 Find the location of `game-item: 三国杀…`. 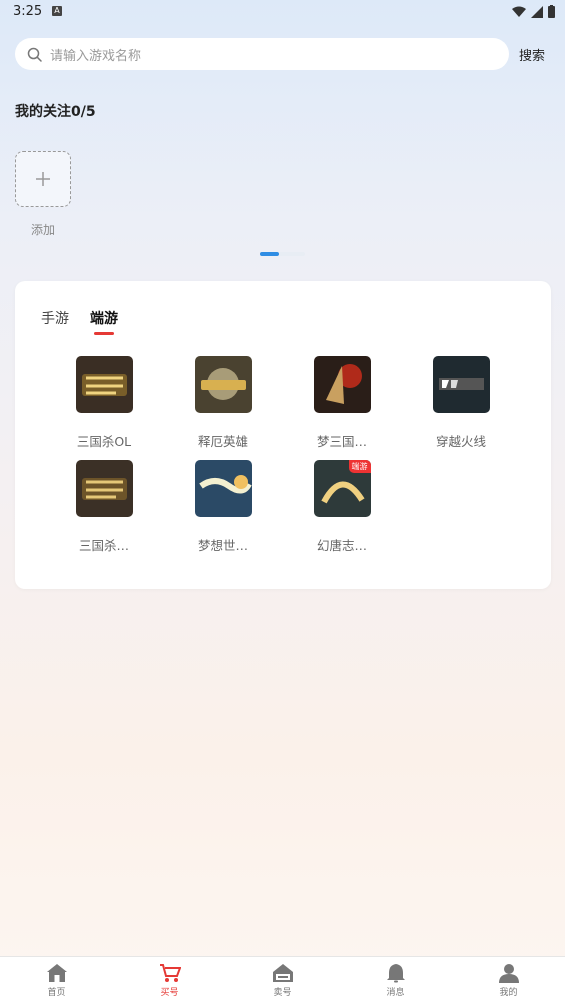

game-item: 三国杀… is located at coordinates (104, 507).